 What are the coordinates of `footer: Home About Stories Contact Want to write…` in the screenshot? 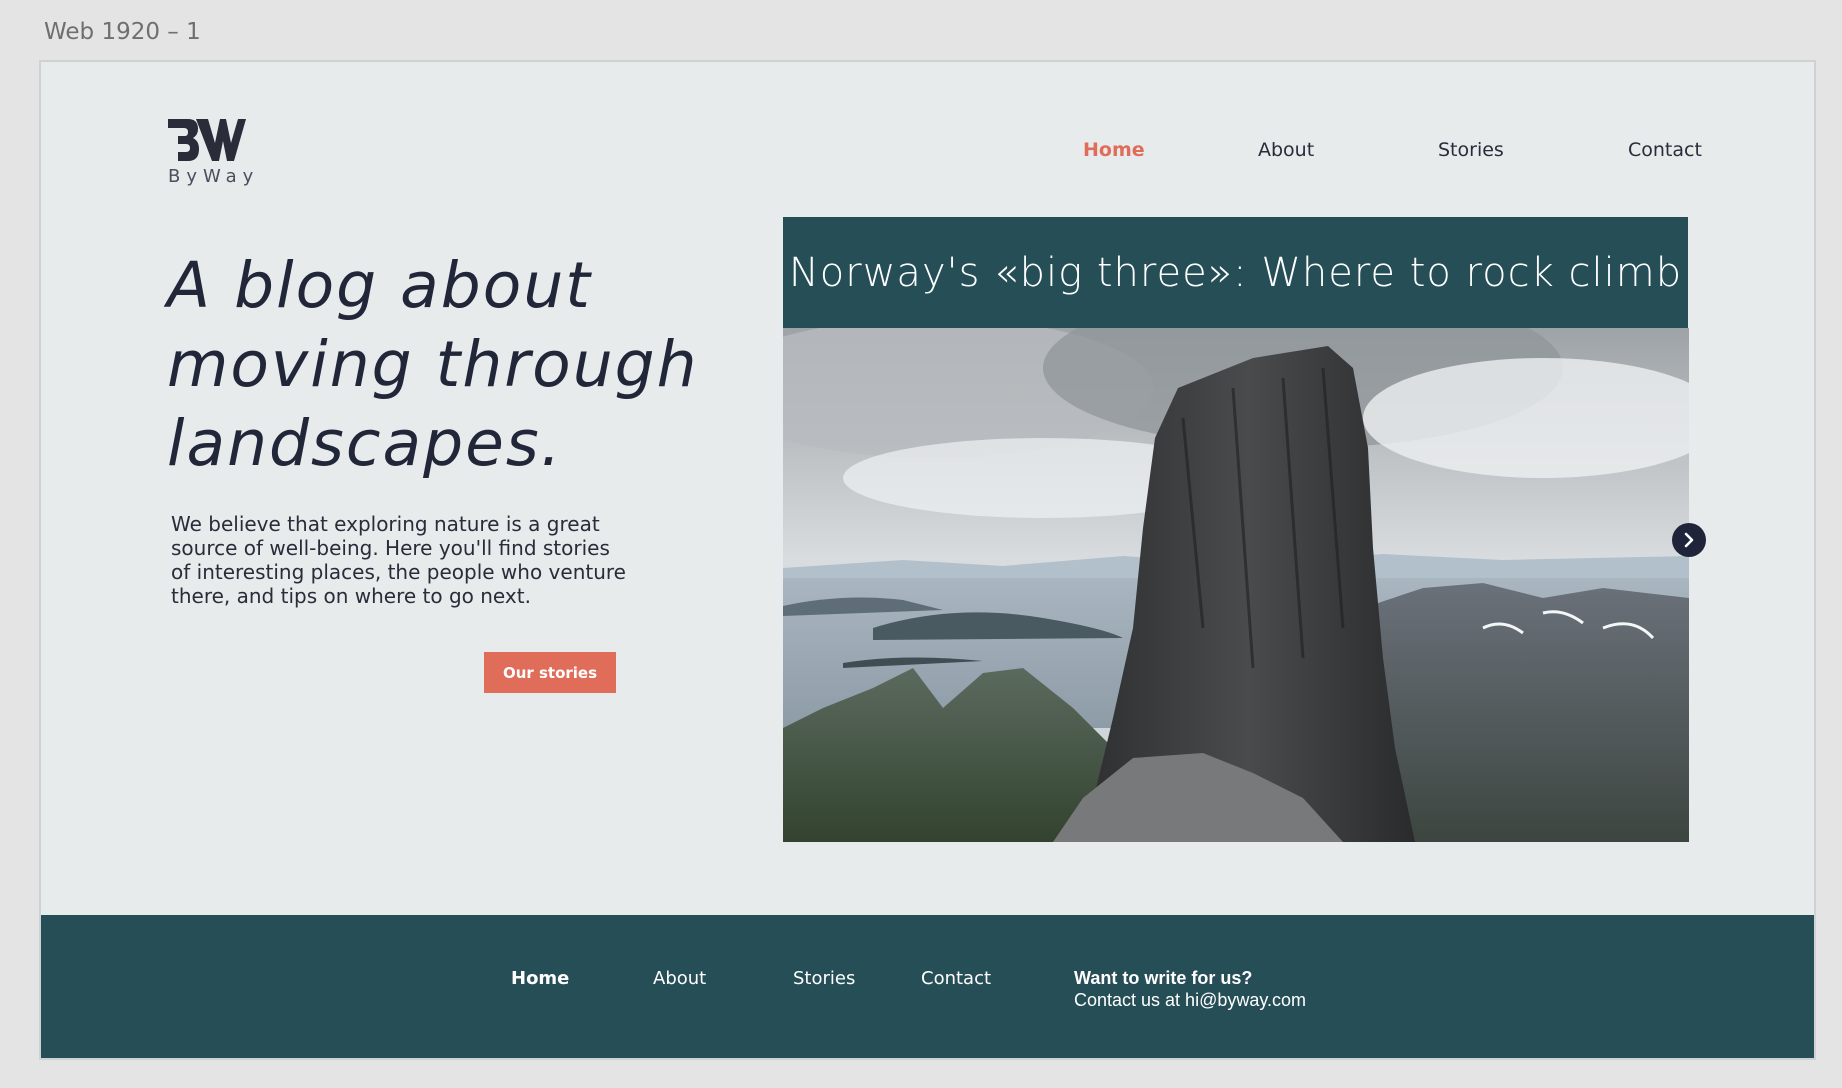 It's located at (927, 986).